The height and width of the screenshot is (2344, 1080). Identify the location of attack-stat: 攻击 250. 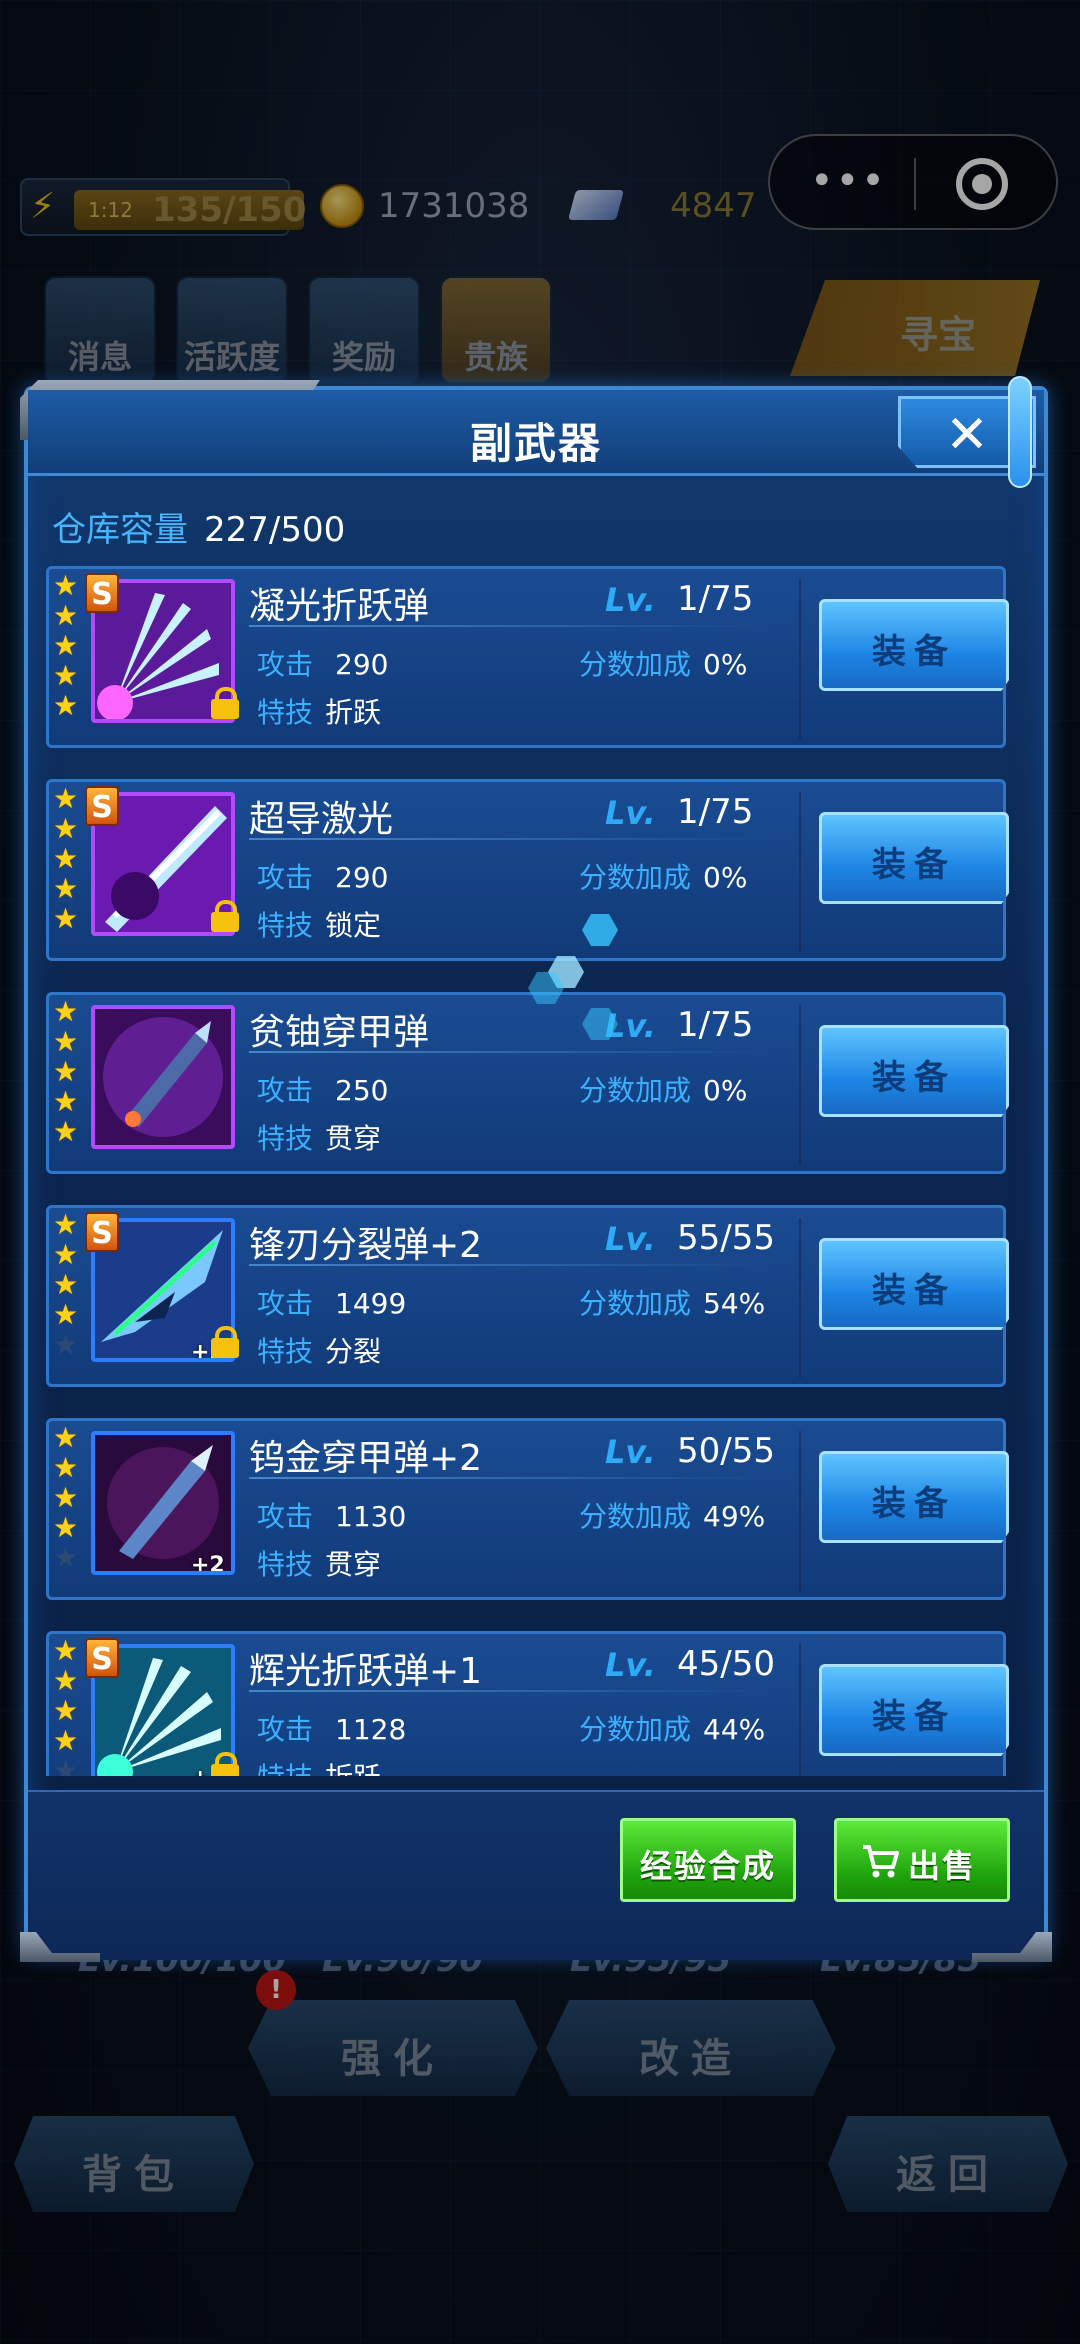
(322, 1089).